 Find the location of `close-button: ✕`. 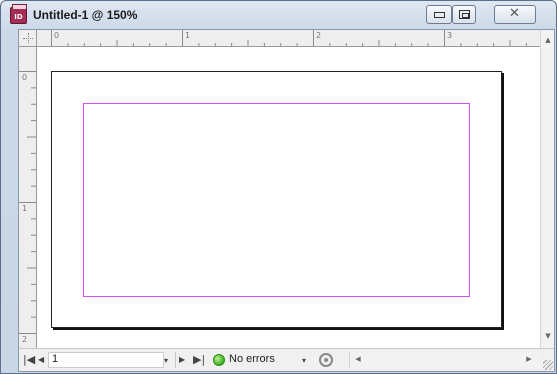

close-button: ✕ is located at coordinates (515, 14).